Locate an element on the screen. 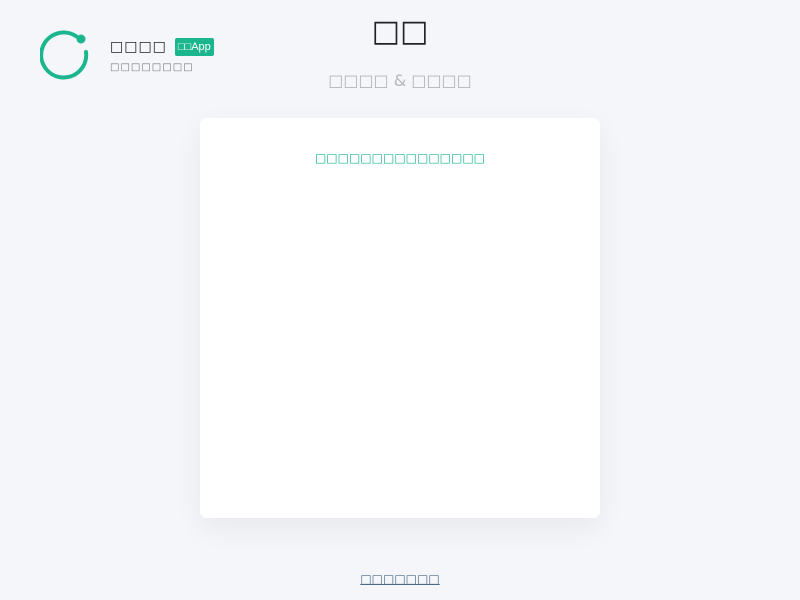 This screenshot has height=600, width=800. footer-link: □□□□□□□ is located at coordinates (399, 579).